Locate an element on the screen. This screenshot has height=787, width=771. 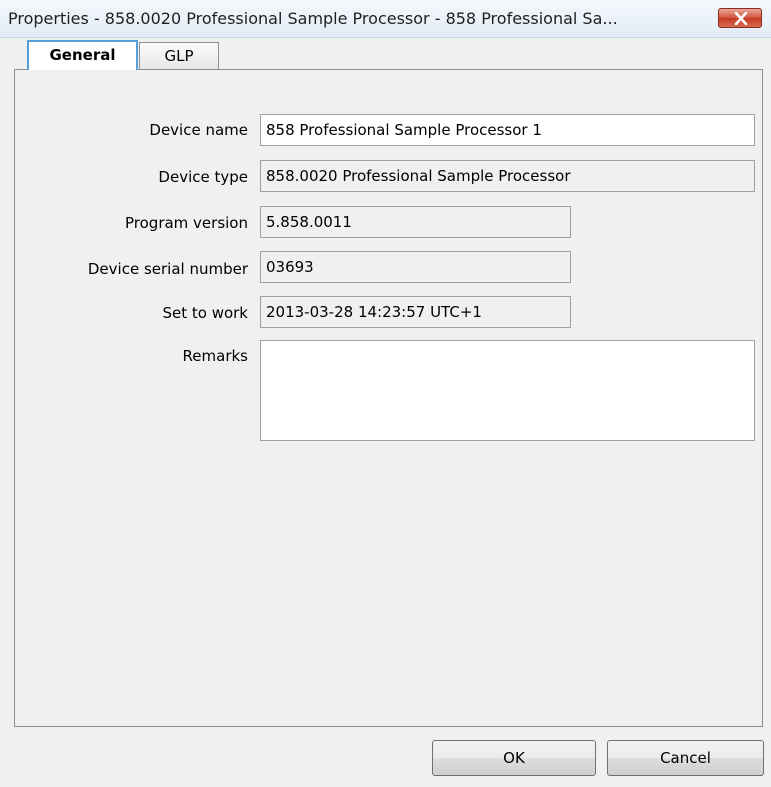
tab-glp: GLP is located at coordinates (179, 56).